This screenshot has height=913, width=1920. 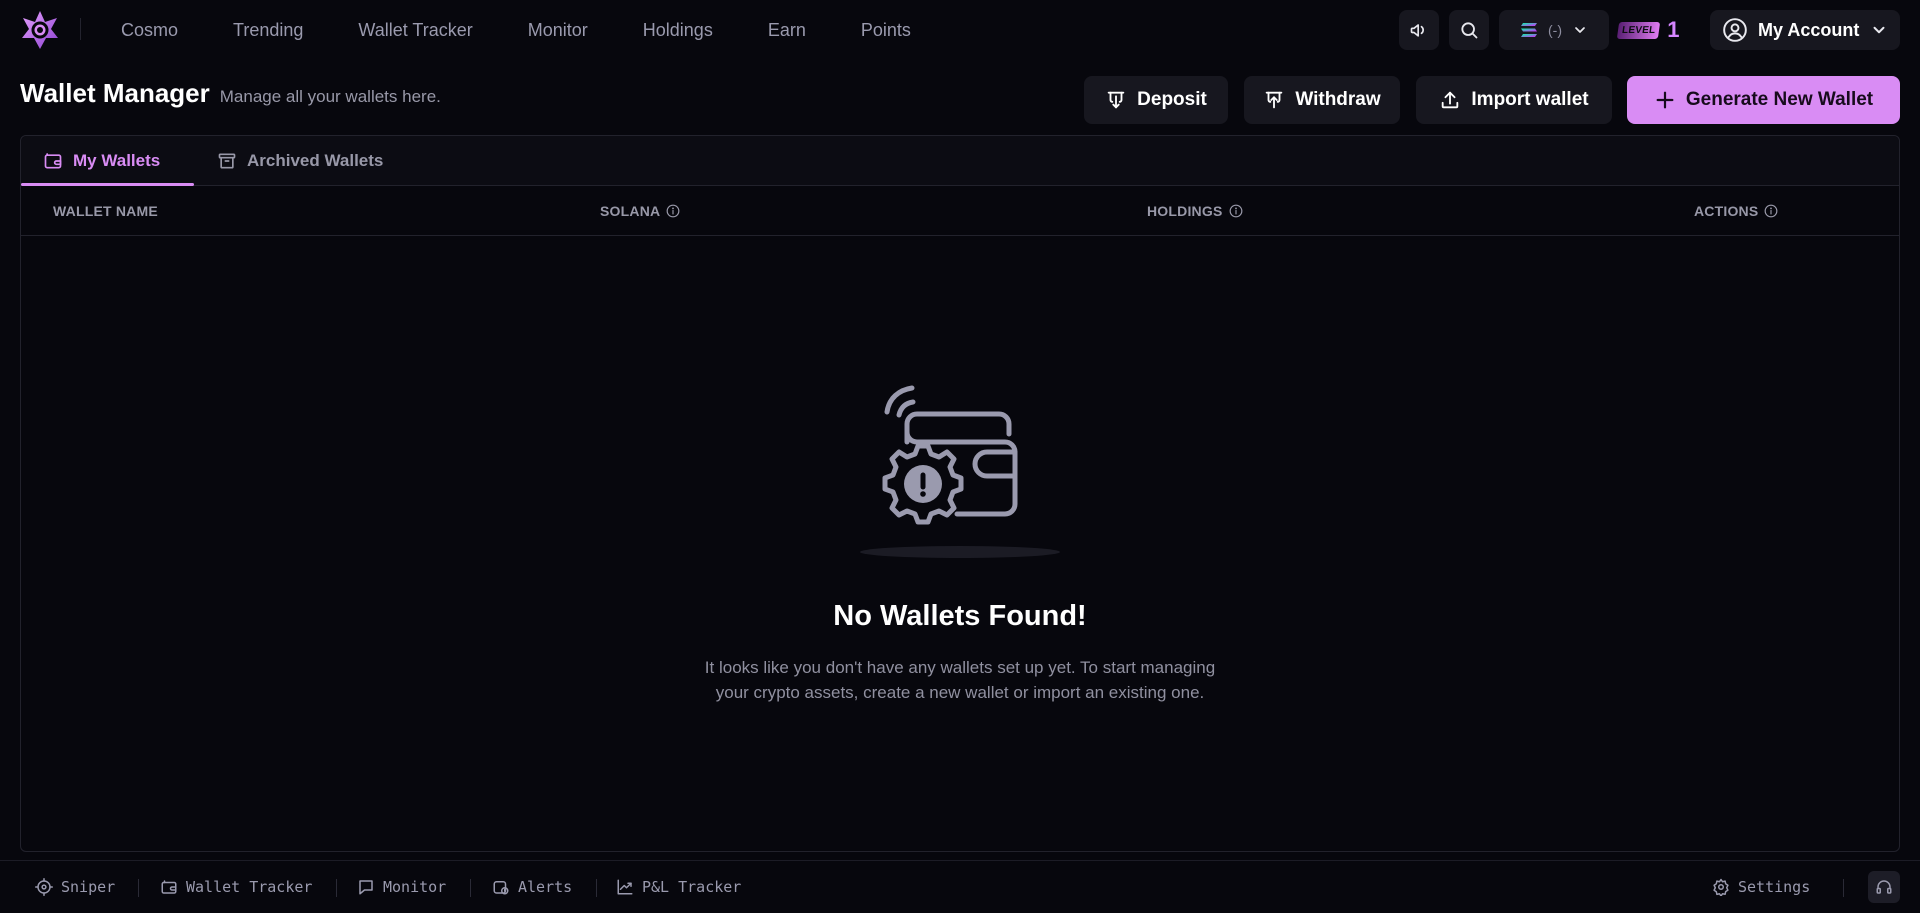 I want to click on col-wallet-name-label: WALLET NAME, so click(x=105, y=211).